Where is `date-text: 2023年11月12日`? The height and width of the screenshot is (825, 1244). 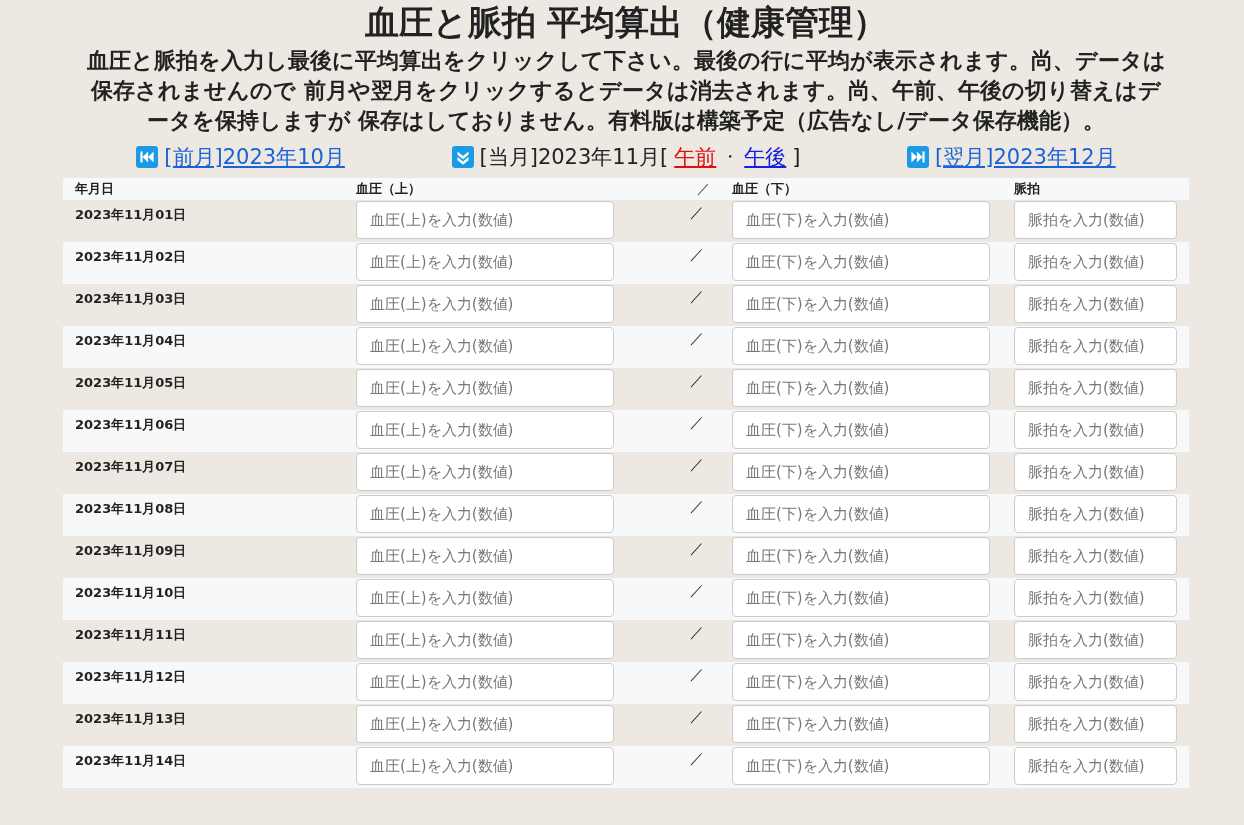 date-text: 2023年11月12日 is located at coordinates (131, 676).